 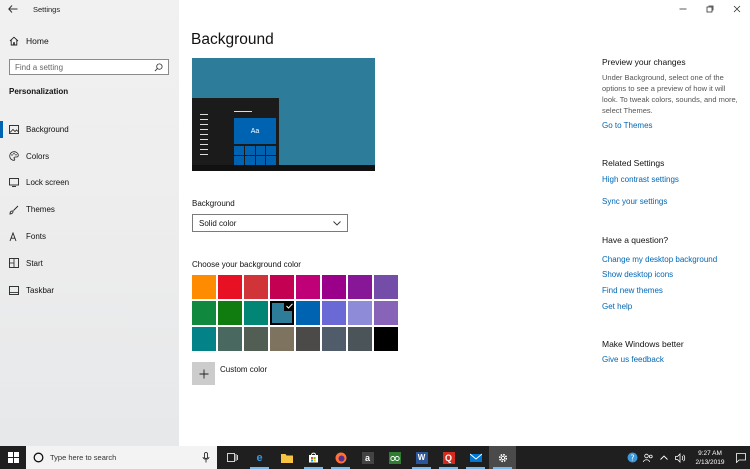 I want to click on sync-settings-link: Sync your settings, so click(x=634, y=201).